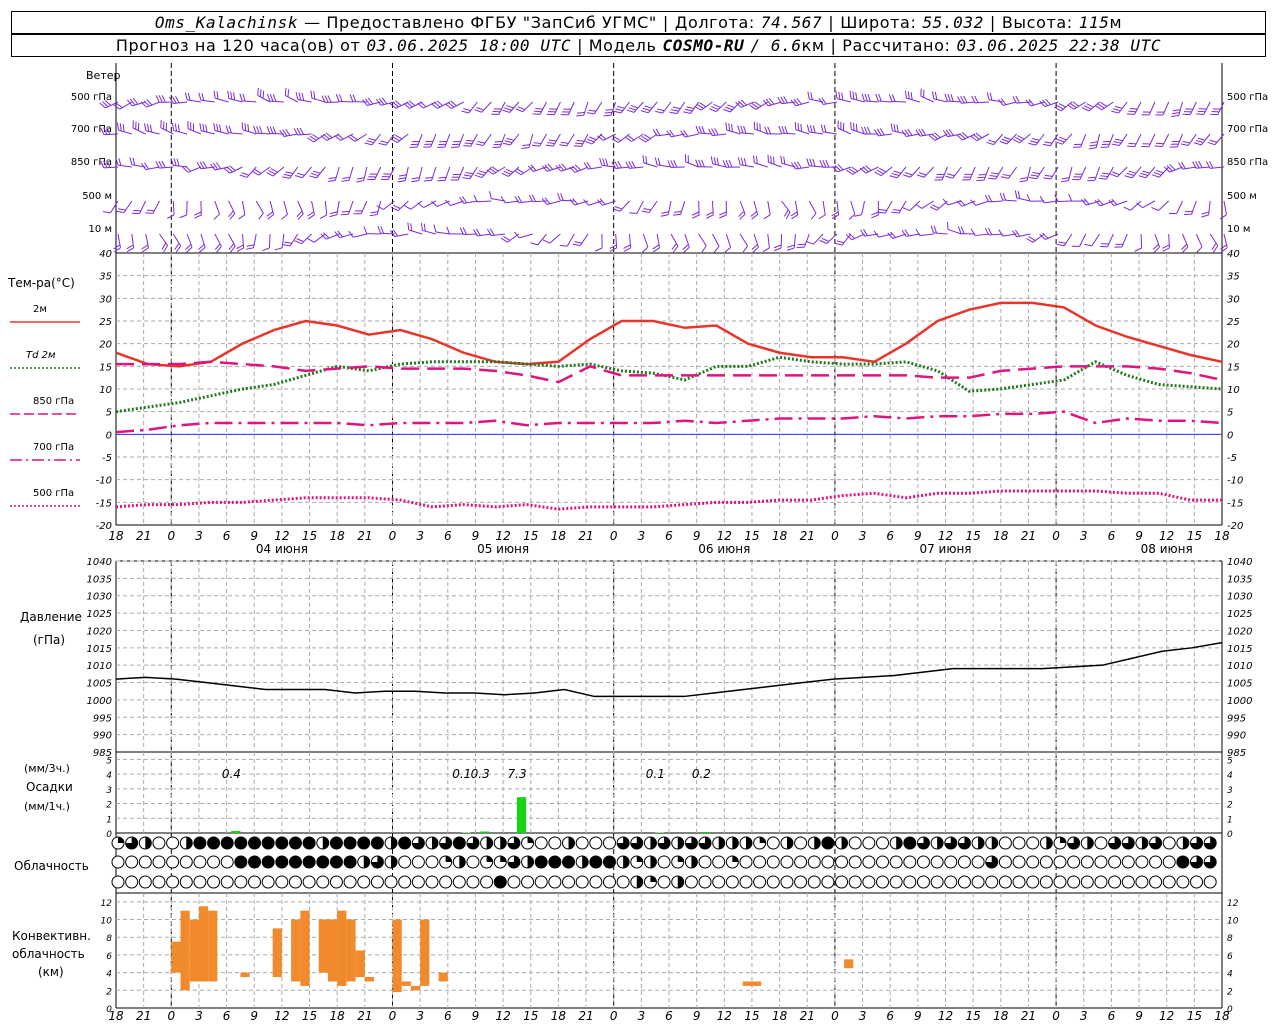  Describe the element at coordinates (360, 964) in the screenshot. I see `convective-bar` at that location.